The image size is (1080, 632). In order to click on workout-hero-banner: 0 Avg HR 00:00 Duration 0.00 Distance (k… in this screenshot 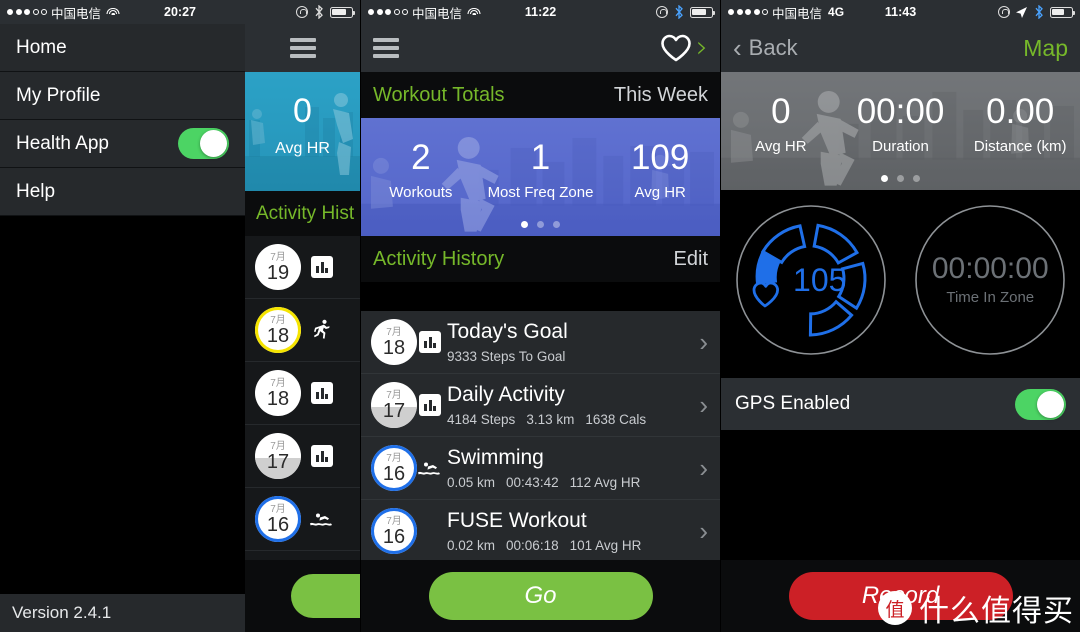, I will do `click(900, 131)`.